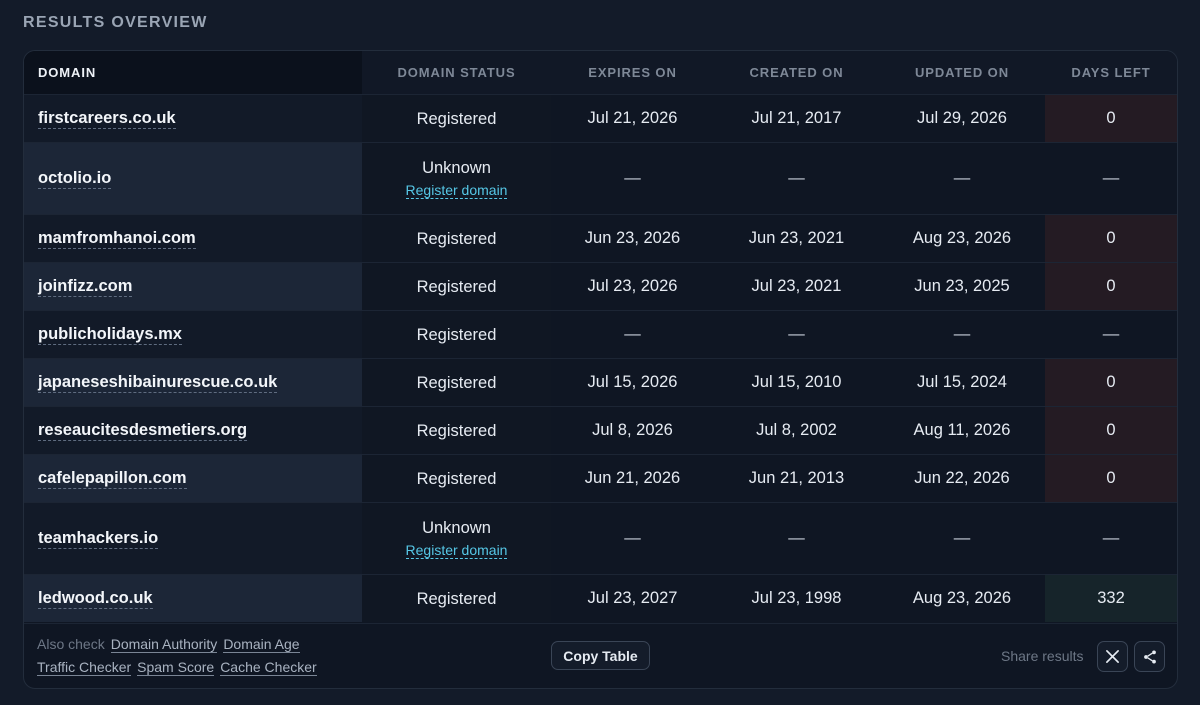  What do you see at coordinates (632, 382) in the screenshot?
I see `expires-cell: Jul 15, 2026` at bounding box center [632, 382].